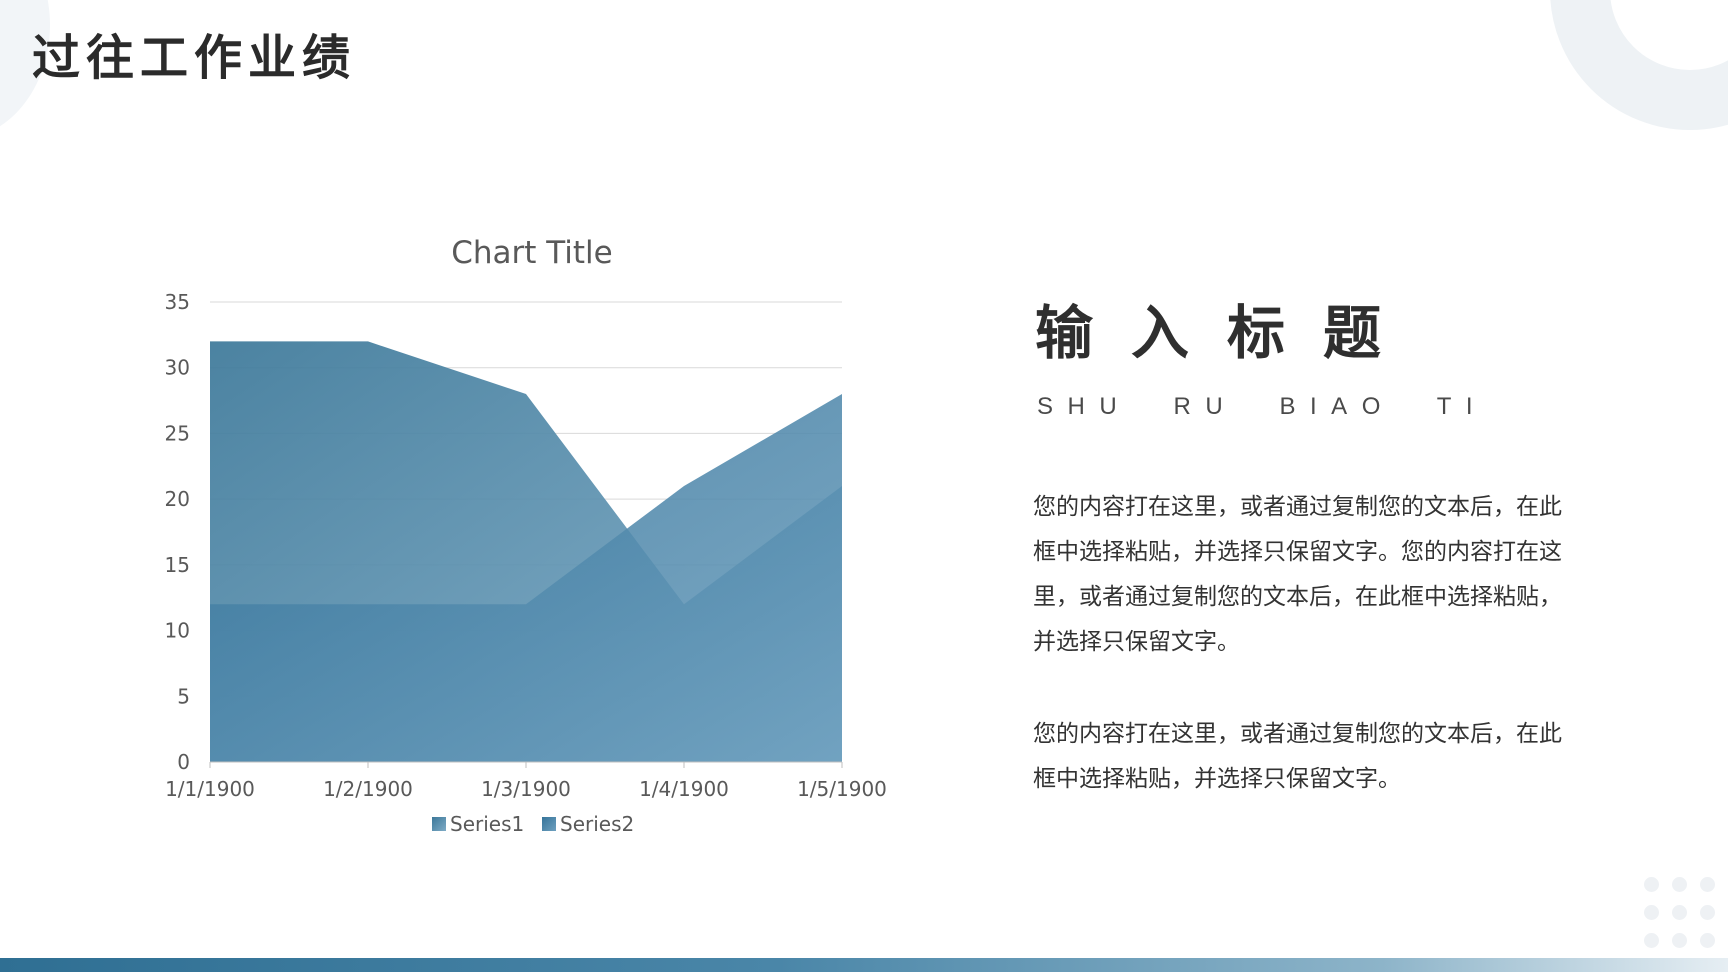 The width and height of the screenshot is (1728, 972). Describe the element at coordinates (1227, 333) in the screenshot. I see `section-heading: 输入标题` at that location.